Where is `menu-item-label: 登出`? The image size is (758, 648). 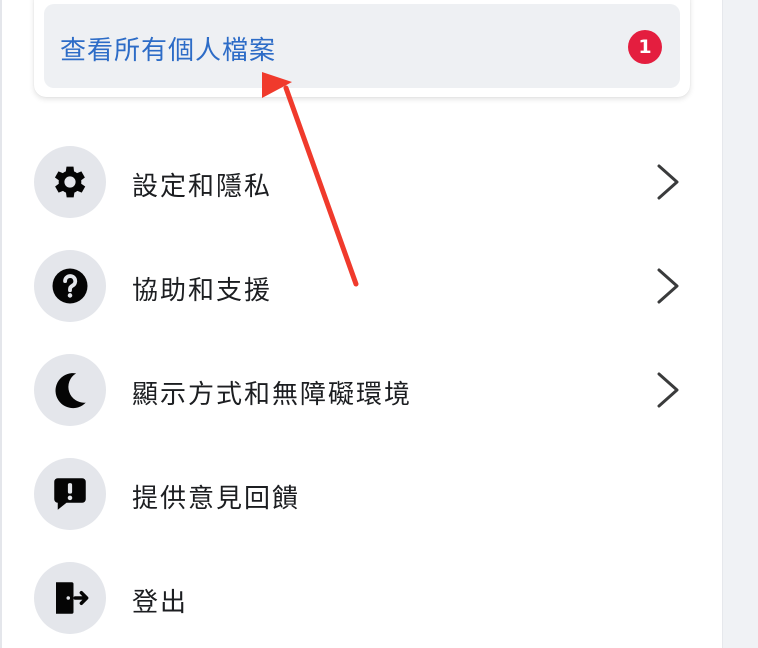 menu-item-label: 登出 is located at coordinates (160, 603).